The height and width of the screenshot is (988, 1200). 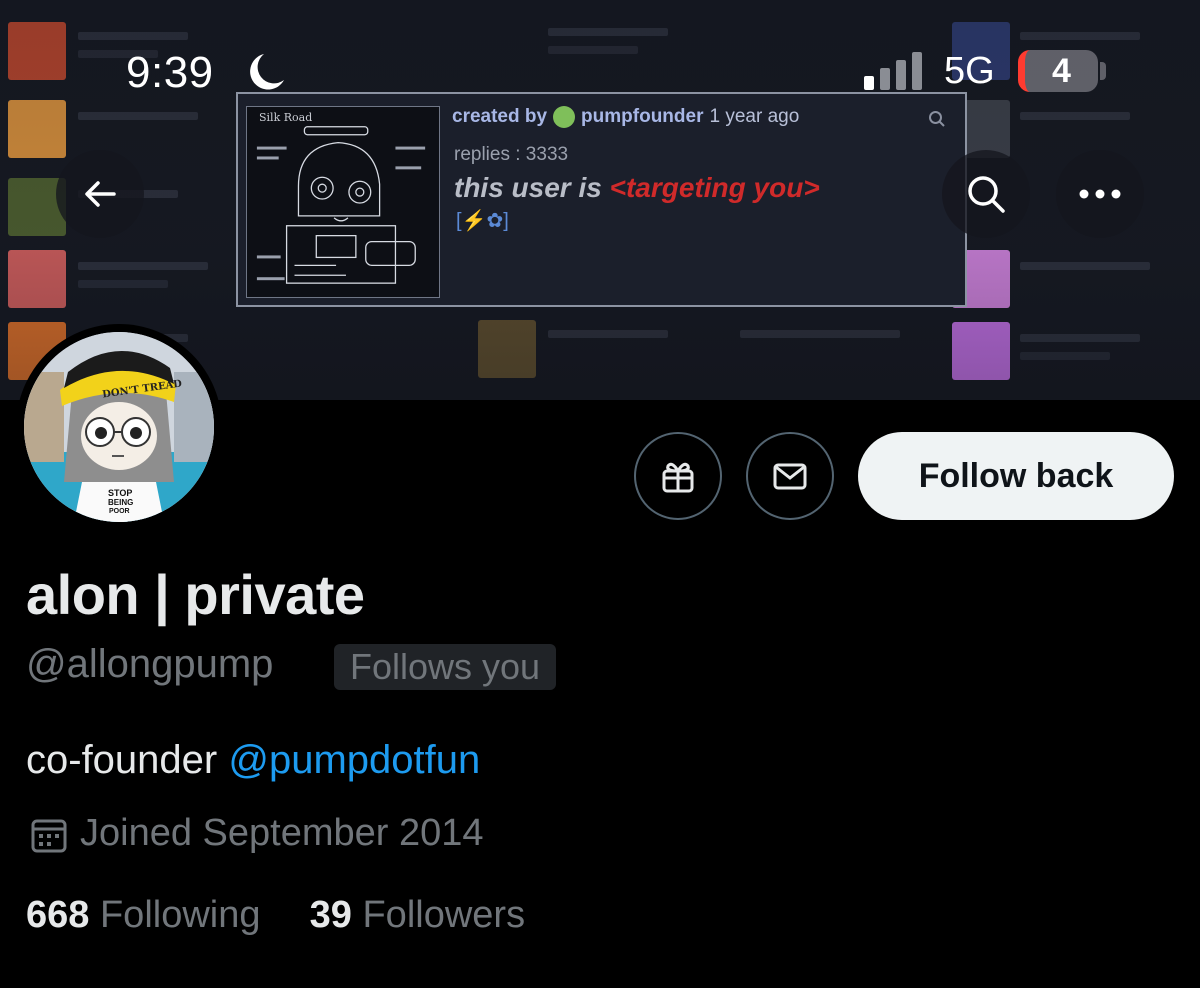 I want to click on follow-back-button: Follow back, so click(x=1016, y=476).